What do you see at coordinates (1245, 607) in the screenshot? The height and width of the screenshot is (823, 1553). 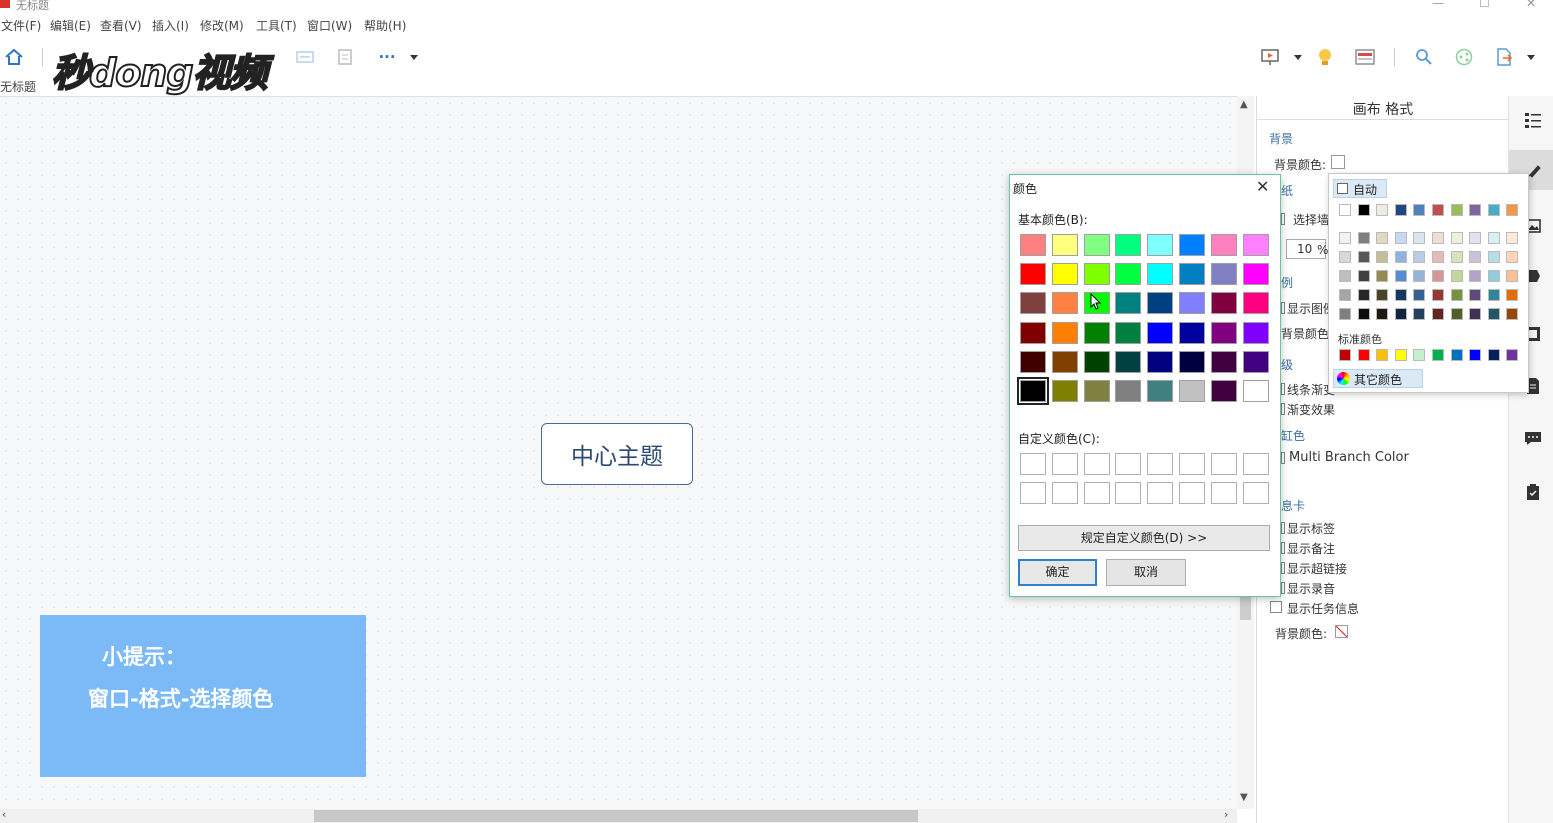 I see `vertical-scroll-thumb` at bounding box center [1245, 607].